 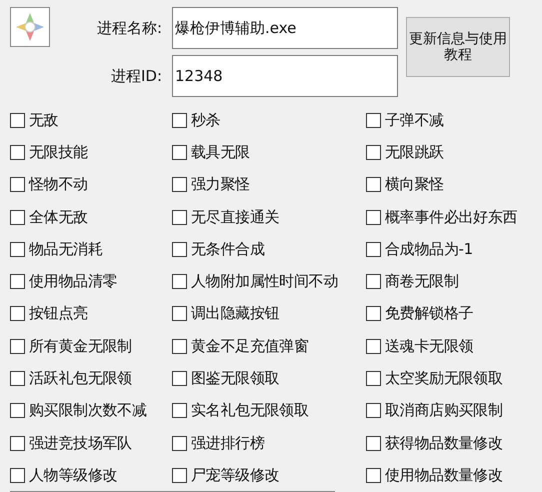 I want to click on option-label: 载具无限, so click(x=220, y=152).